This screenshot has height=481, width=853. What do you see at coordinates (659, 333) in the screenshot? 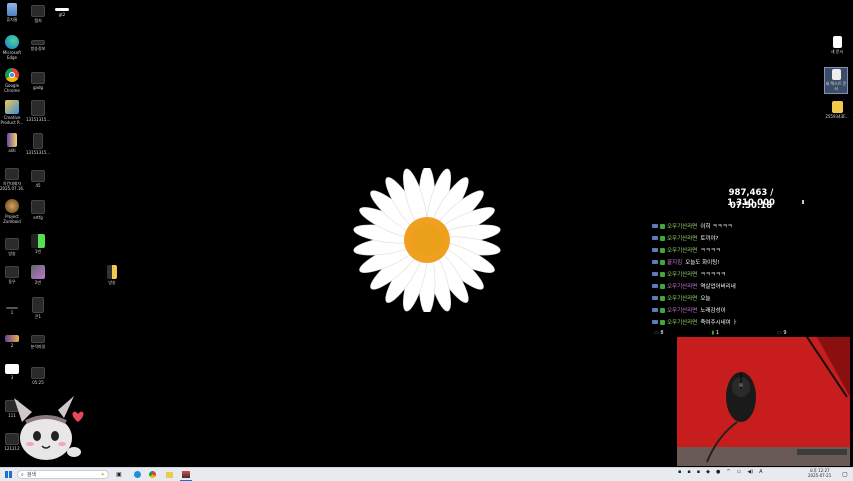
I see `viewer-count: ▭ 8` at bounding box center [659, 333].